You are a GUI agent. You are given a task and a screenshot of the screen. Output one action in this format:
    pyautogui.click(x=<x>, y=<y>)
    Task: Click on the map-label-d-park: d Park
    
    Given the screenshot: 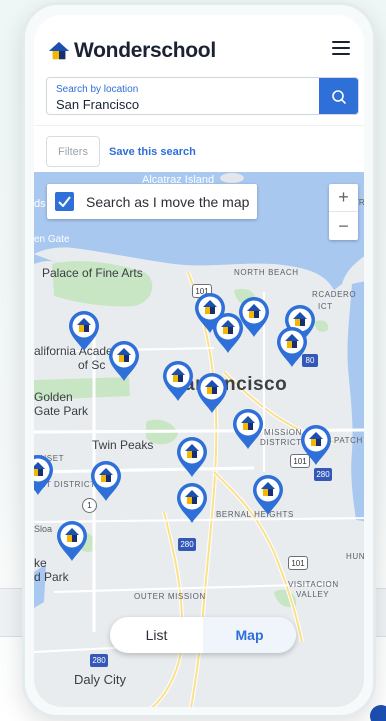 What is the action you would take?
    pyautogui.click(x=51, y=577)
    